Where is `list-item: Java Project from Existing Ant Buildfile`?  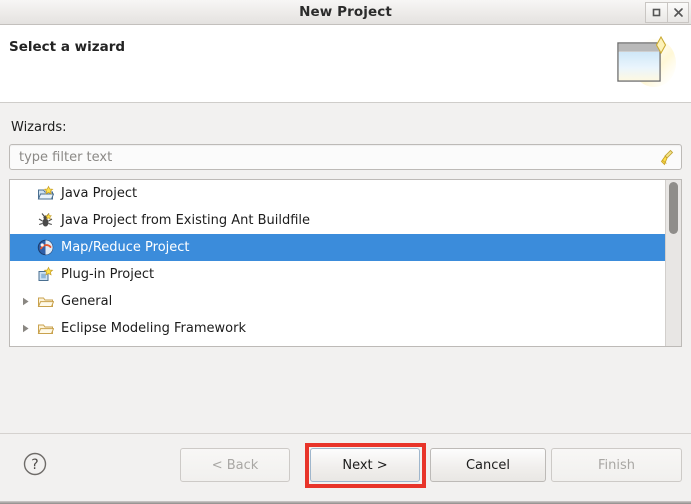
list-item: Java Project from Existing Ant Buildfile is located at coordinates (337, 220).